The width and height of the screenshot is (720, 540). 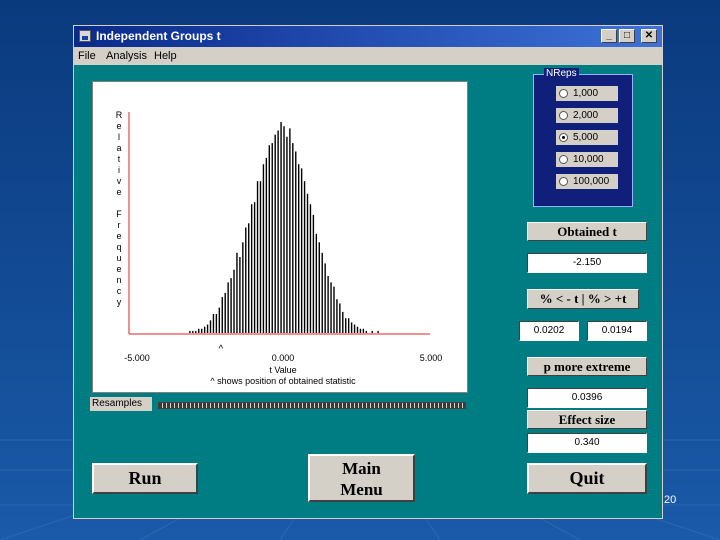 I want to click on close-button: ✕, so click(x=649, y=36).